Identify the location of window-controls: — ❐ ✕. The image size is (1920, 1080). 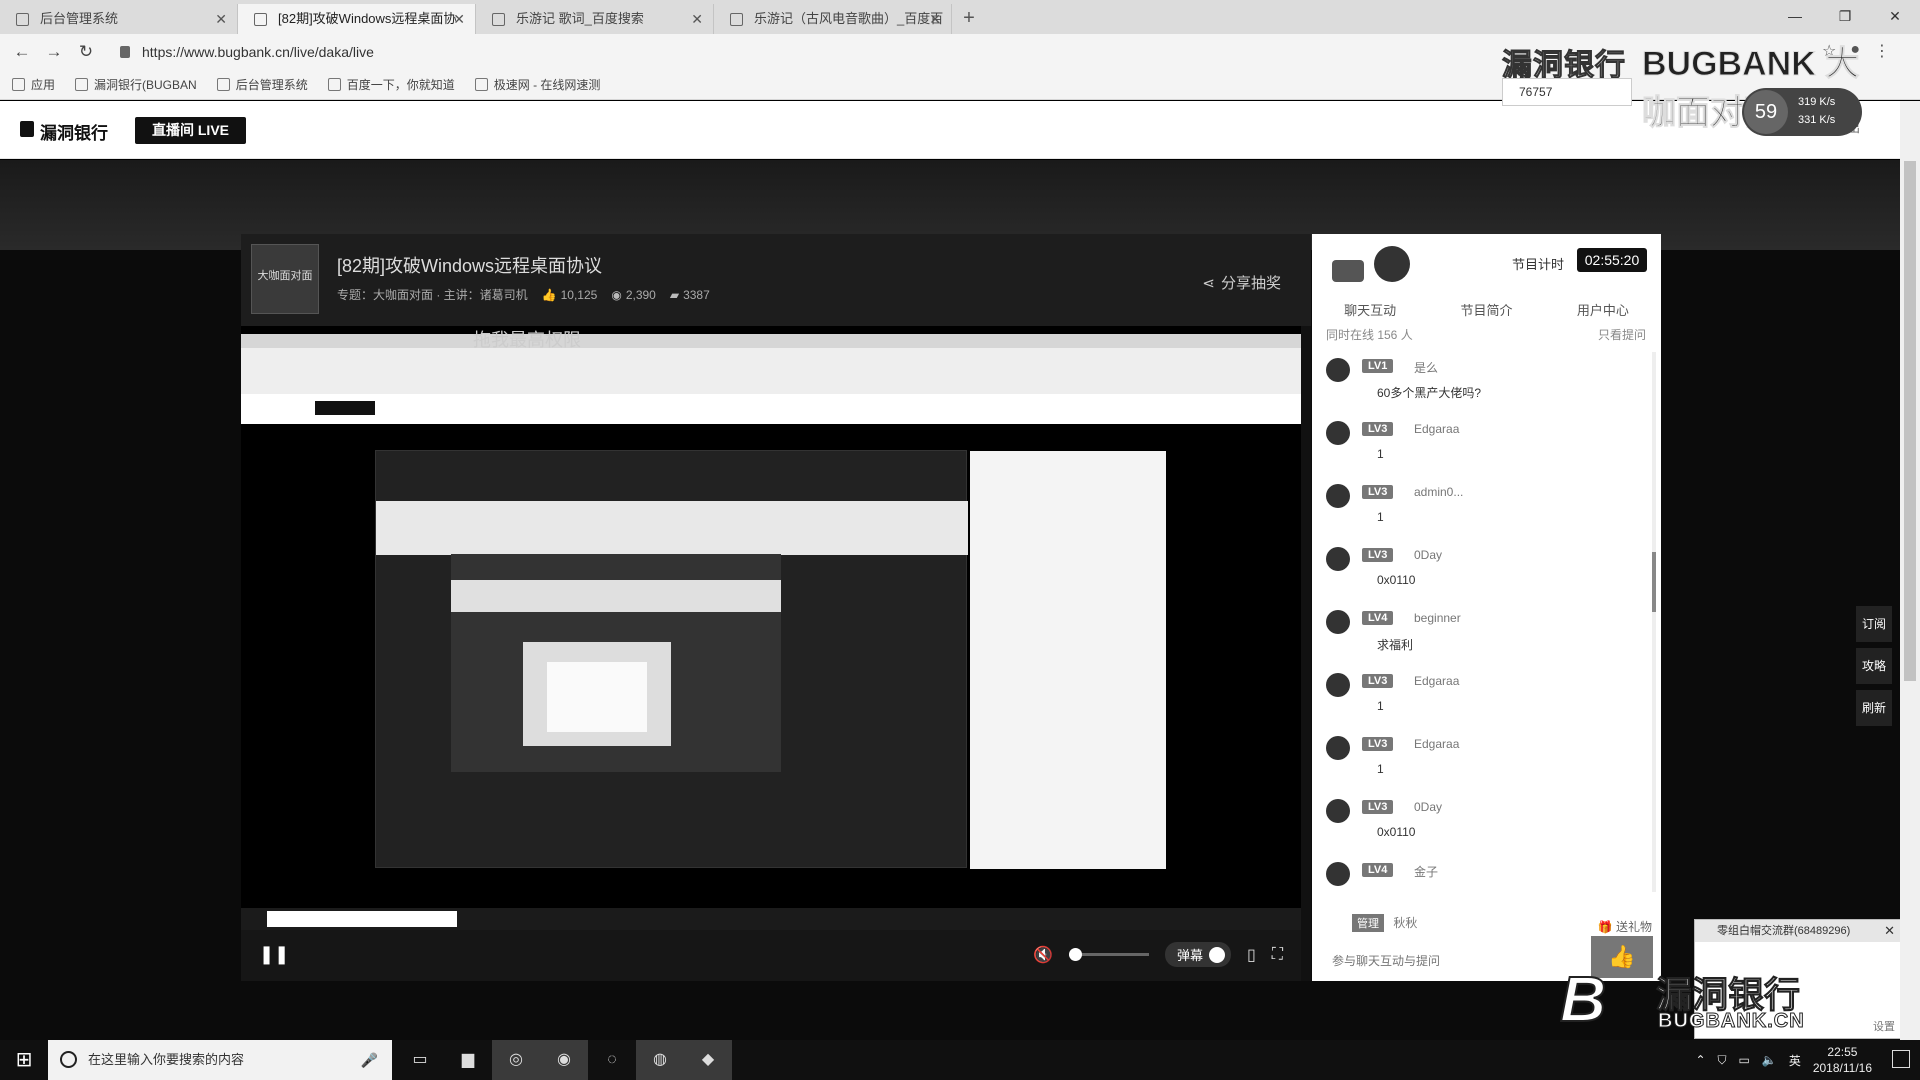
(1845, 16).